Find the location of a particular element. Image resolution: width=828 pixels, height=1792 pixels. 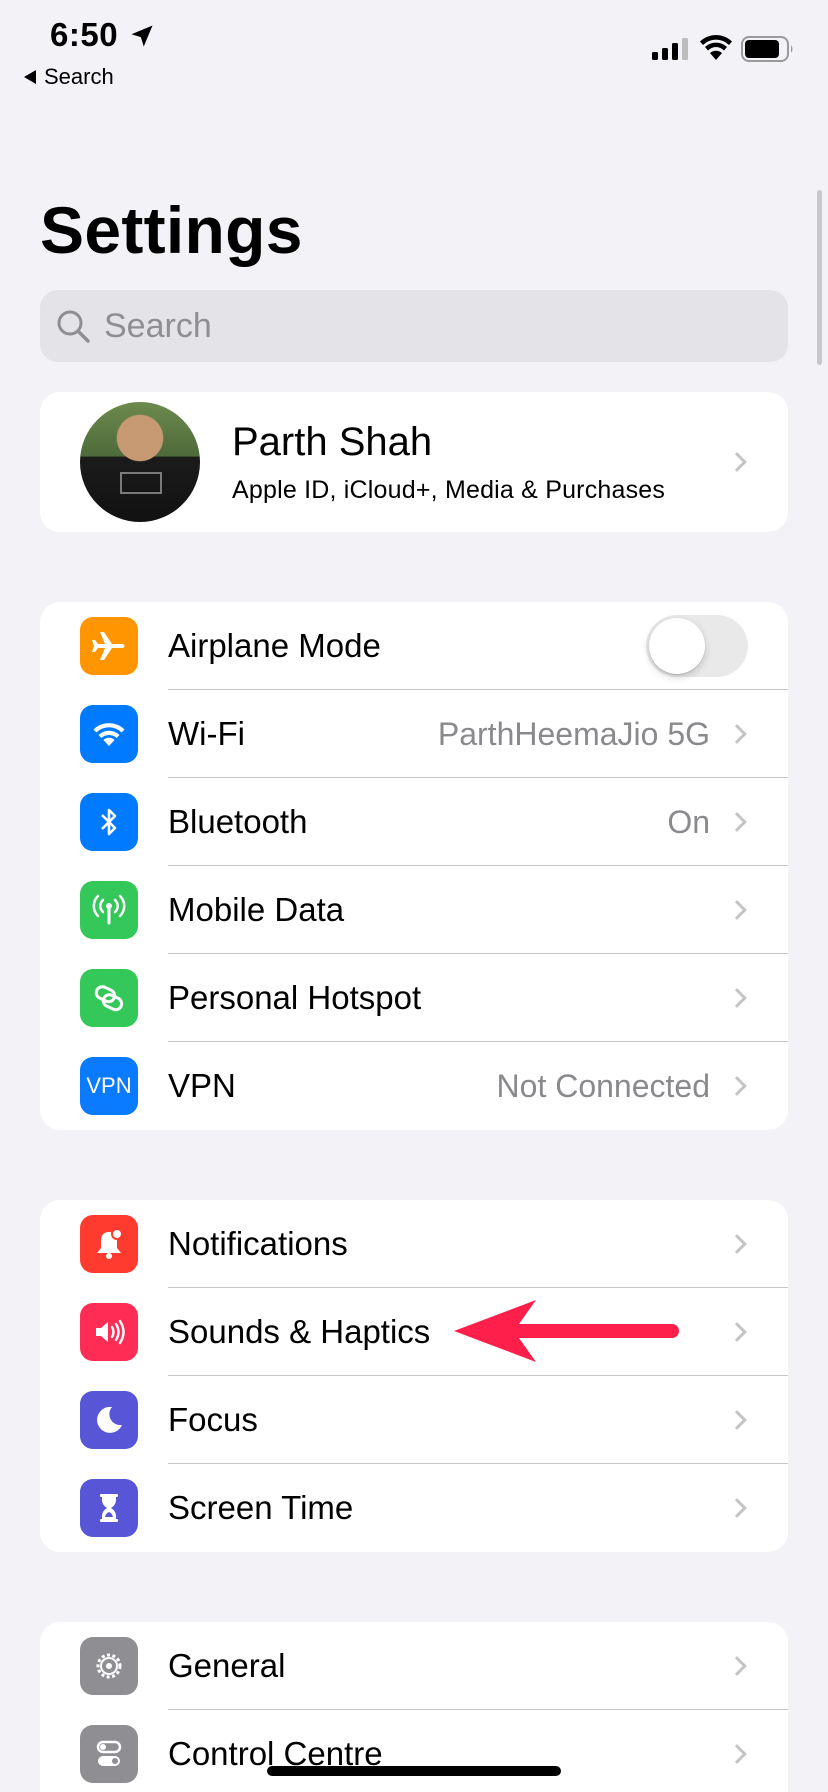

settings-row-mobile-data: Mobile Data is located at coordinates (414, 910).